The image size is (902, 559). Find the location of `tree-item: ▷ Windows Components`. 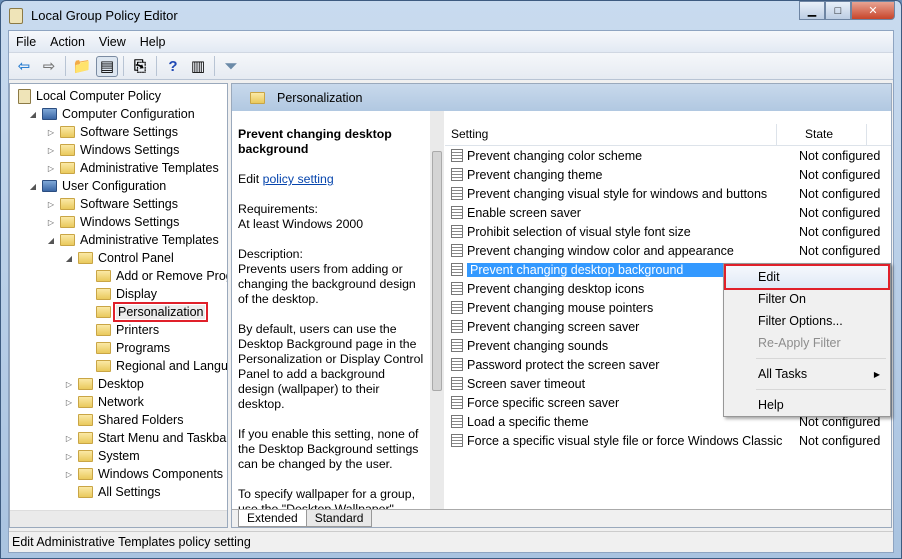

tree-item: ▷ Windows Components is located at coordinates (143, 474).